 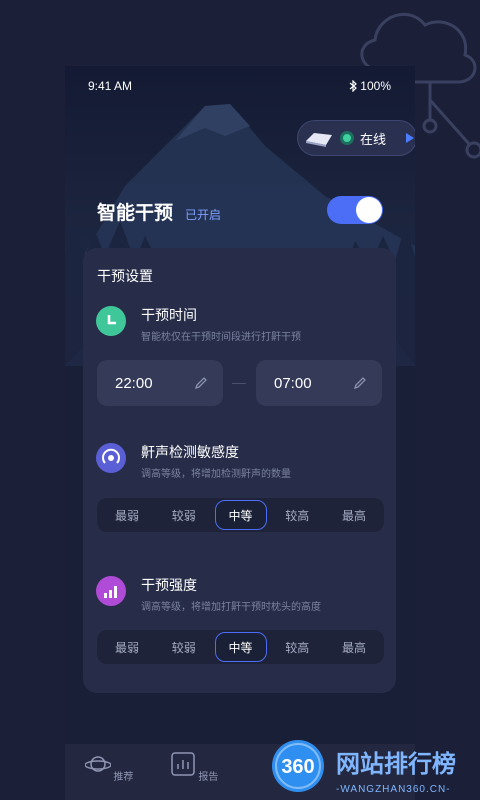 I want to click on sensitivity-option: 较高, so click(x=297, y=515).